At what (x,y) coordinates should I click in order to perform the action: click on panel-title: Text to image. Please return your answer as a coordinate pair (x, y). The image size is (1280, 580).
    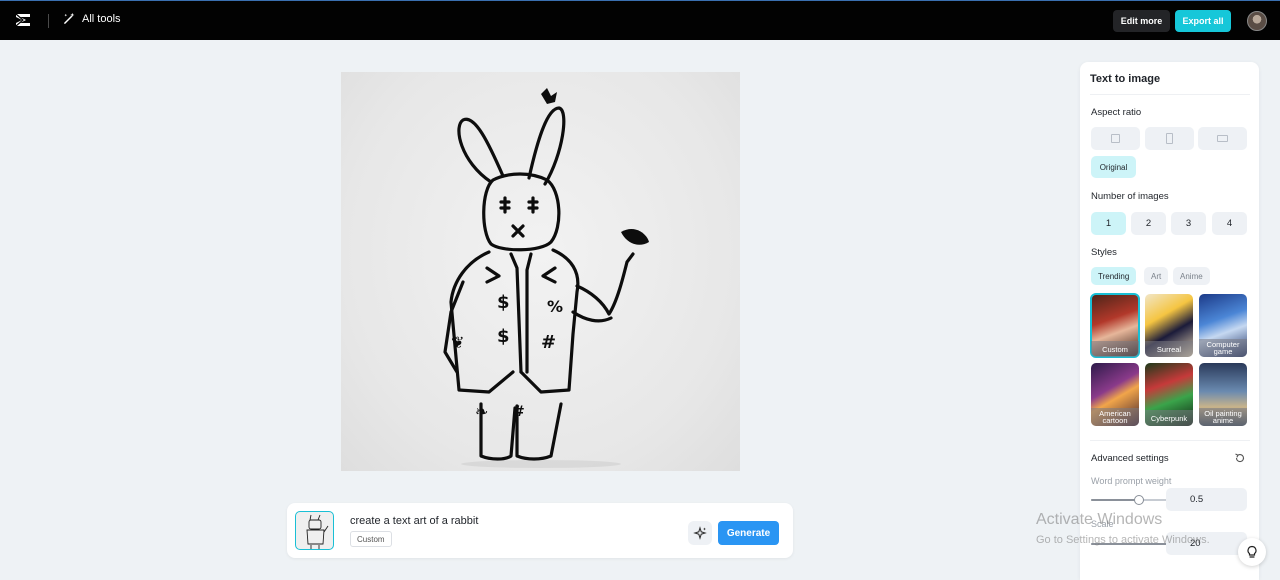
    Looking at the image, I should click on (1125, 79).